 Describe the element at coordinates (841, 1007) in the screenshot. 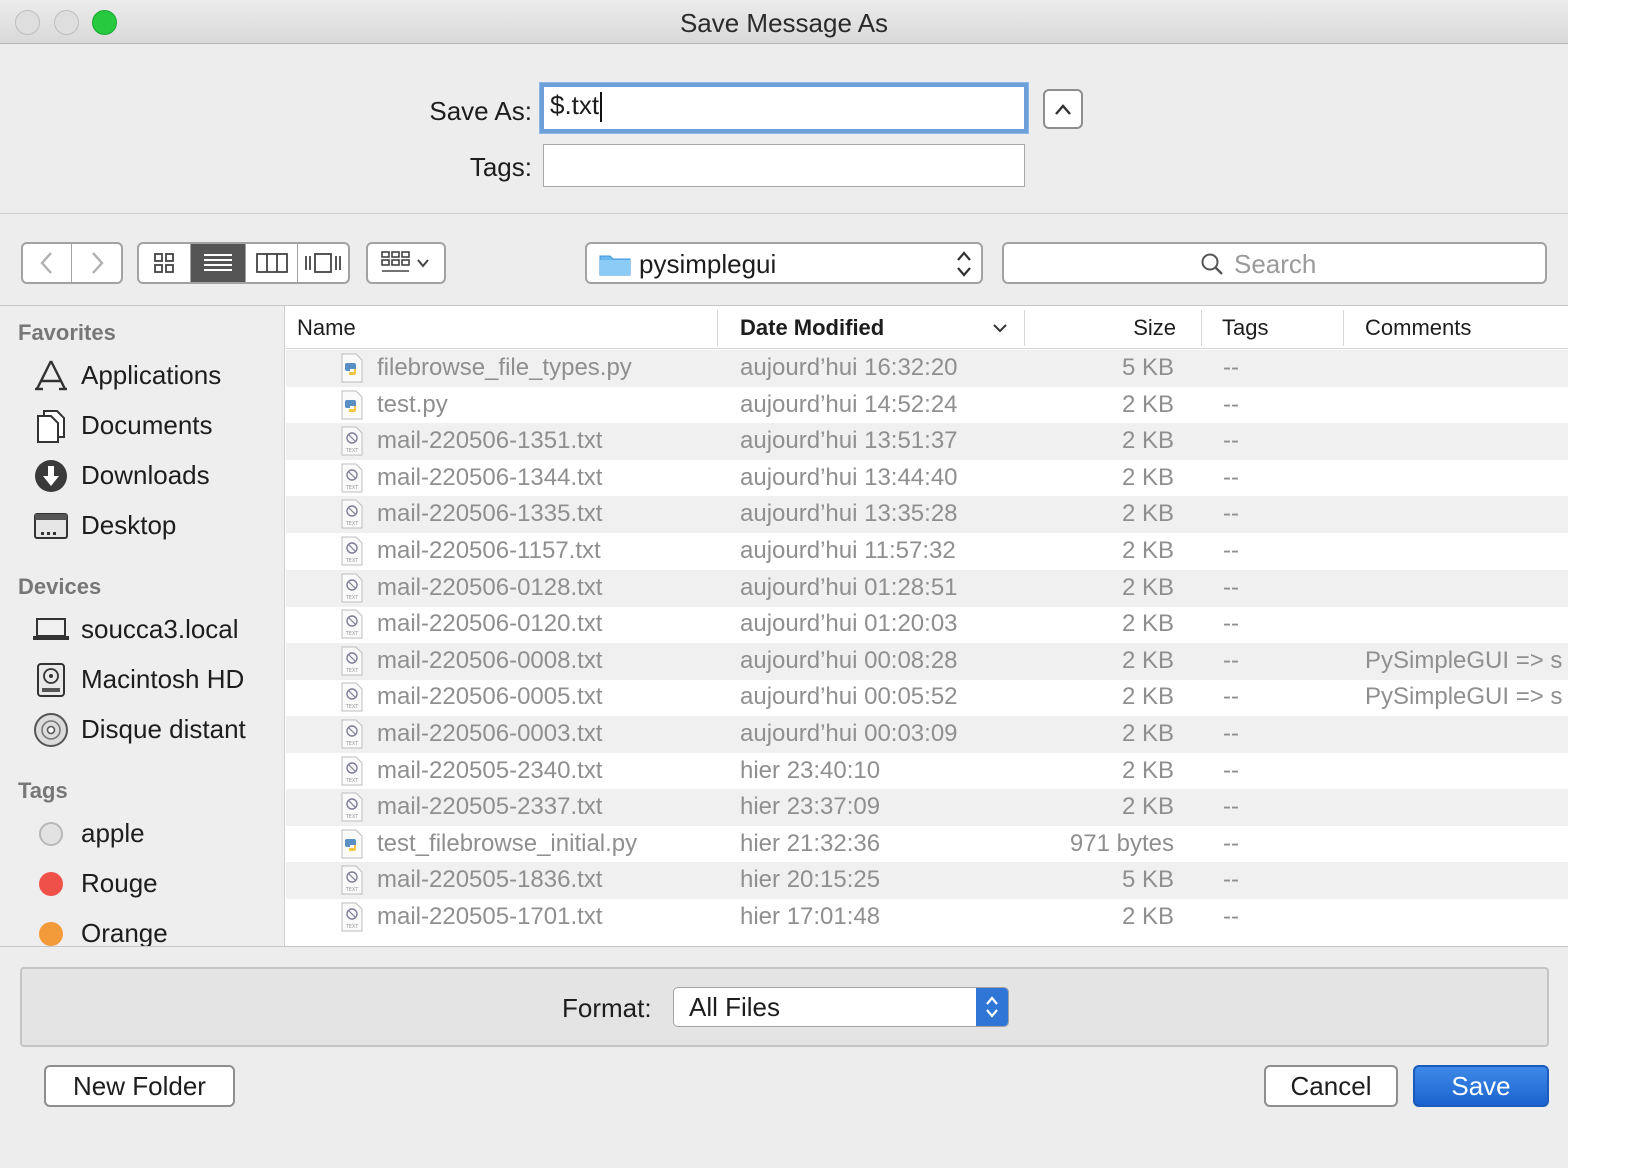

I see `format-popup: All Files` at that location.